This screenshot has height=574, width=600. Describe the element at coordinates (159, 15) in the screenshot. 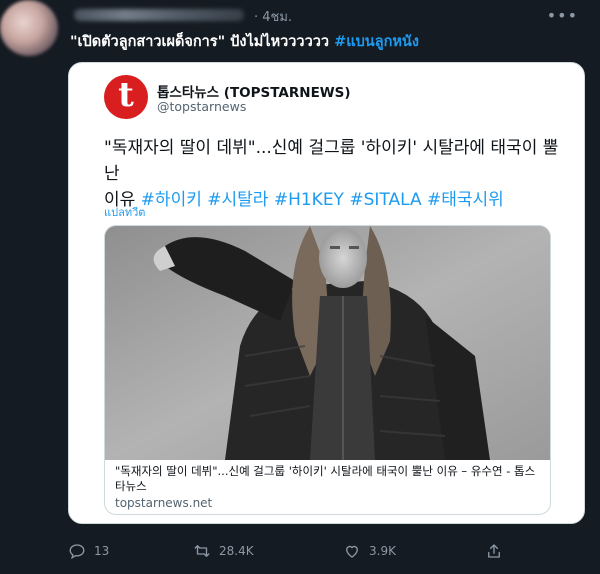

I see `blurred-username` at that location.